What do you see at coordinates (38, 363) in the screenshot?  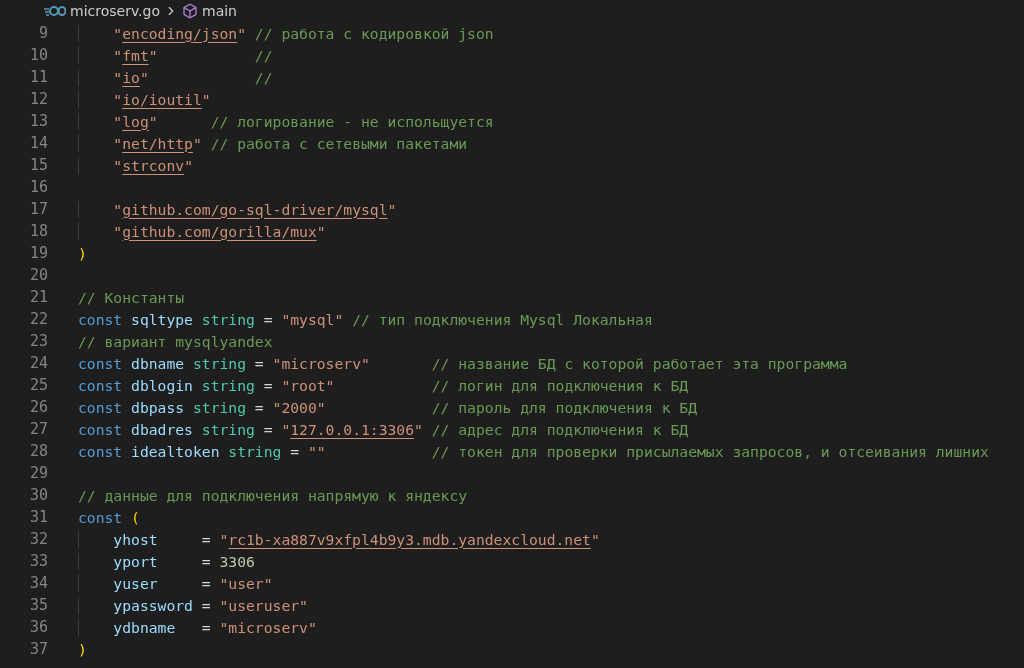 I see `line-number: 24` at bounding box center [38, 363].